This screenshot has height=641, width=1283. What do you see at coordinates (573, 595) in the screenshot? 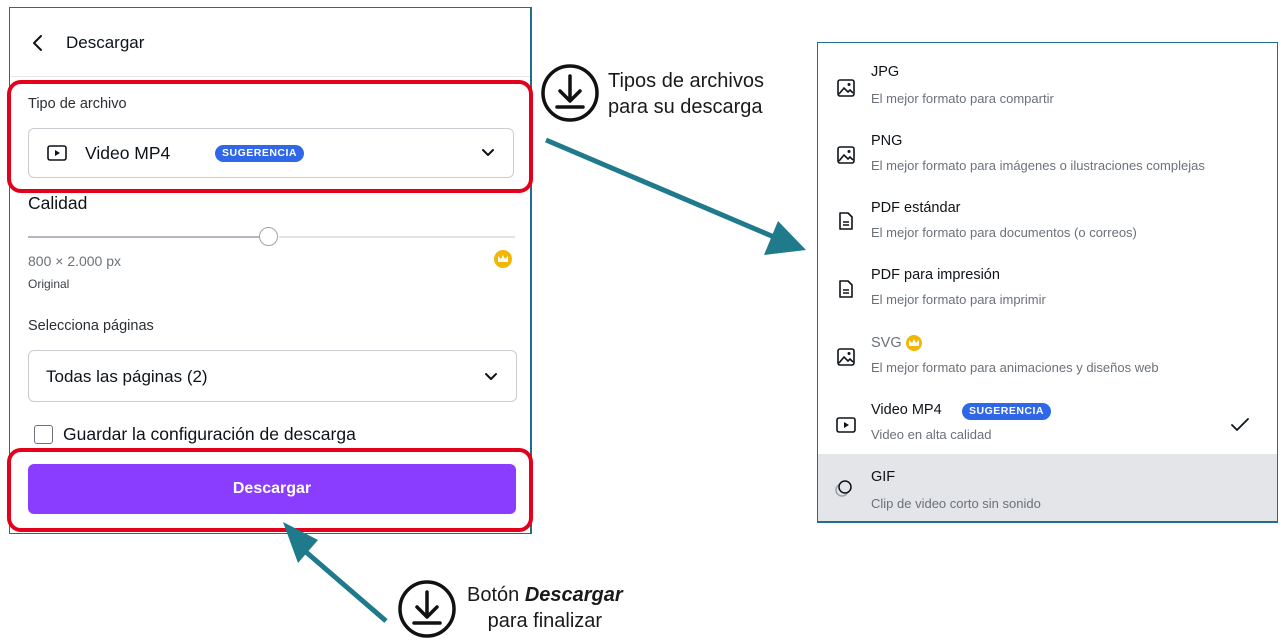
I see `callout-emphasis: Descargar` at bounding box center [573, 595].